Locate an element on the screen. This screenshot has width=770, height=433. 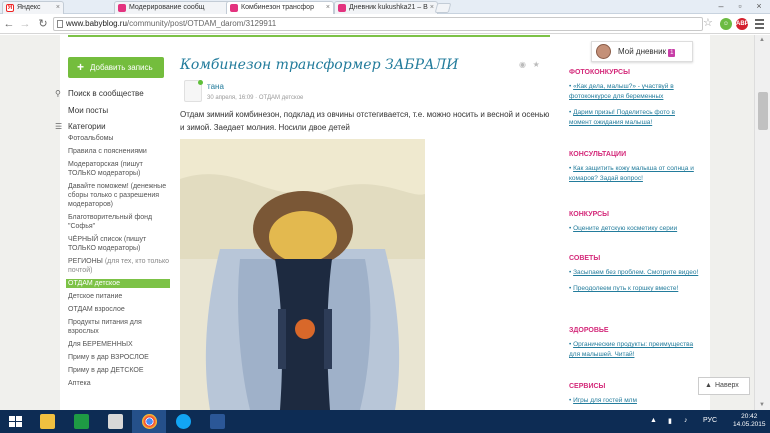
category-item-active: ОТДАМ детское is located at coordinates (118, 283).